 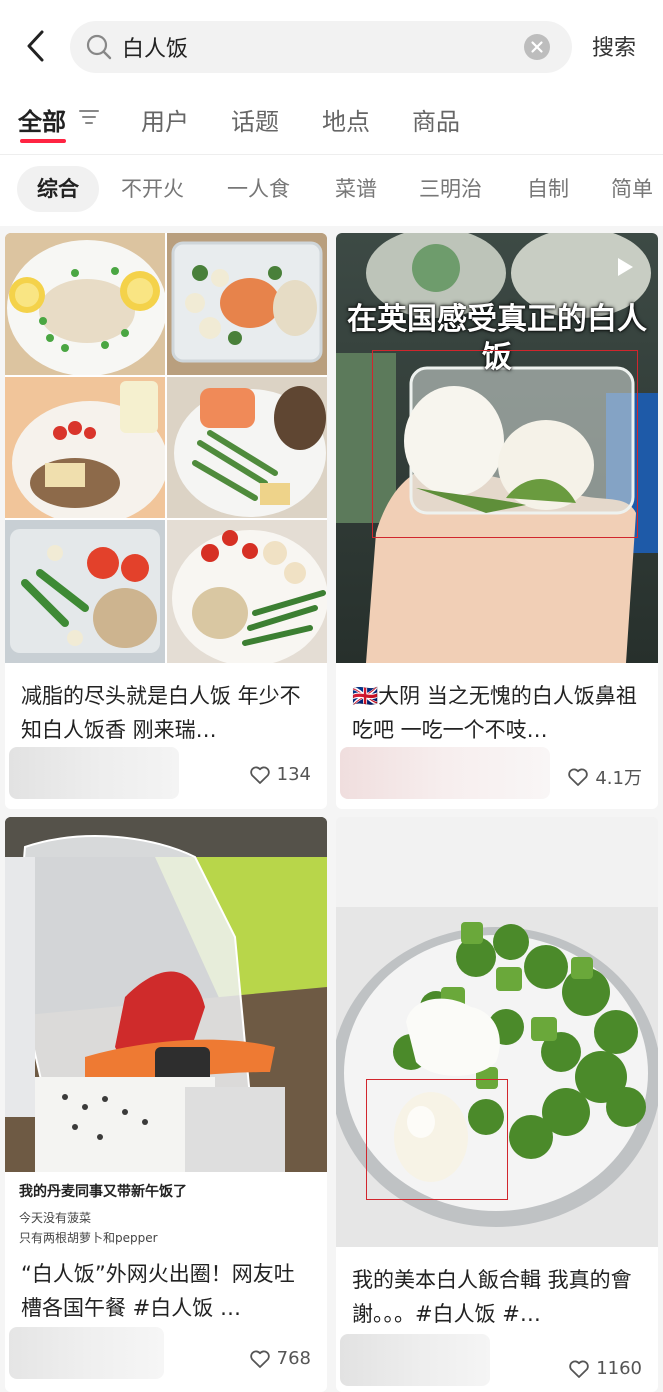 What do you see at coordinates (331, 189) in the screenshot?
I see `filter-chips: 综合 不开火 一人食 菜谱 三明治 自制 简单` at bounding box center [331, 189].